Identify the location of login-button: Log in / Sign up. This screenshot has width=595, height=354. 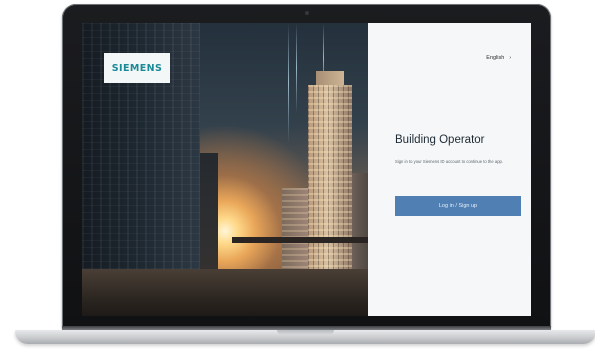
(458, 206).